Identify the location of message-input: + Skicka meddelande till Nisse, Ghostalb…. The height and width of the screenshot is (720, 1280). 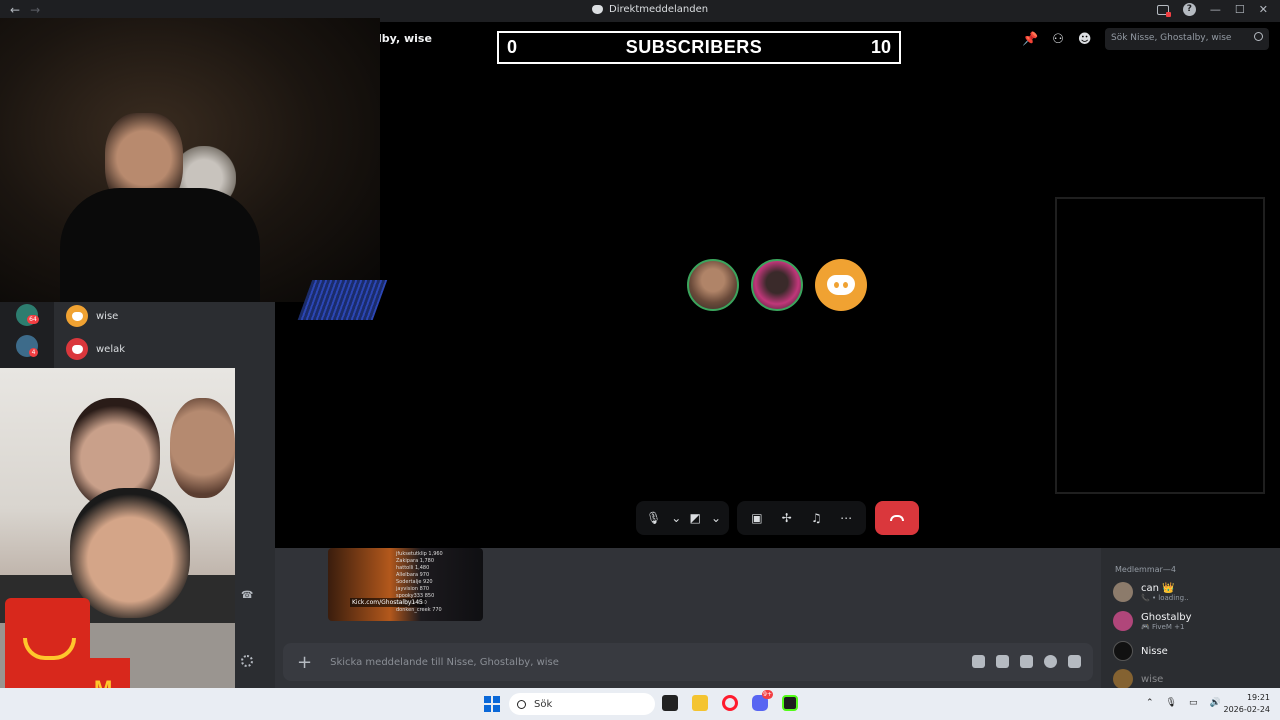
(688, 662).